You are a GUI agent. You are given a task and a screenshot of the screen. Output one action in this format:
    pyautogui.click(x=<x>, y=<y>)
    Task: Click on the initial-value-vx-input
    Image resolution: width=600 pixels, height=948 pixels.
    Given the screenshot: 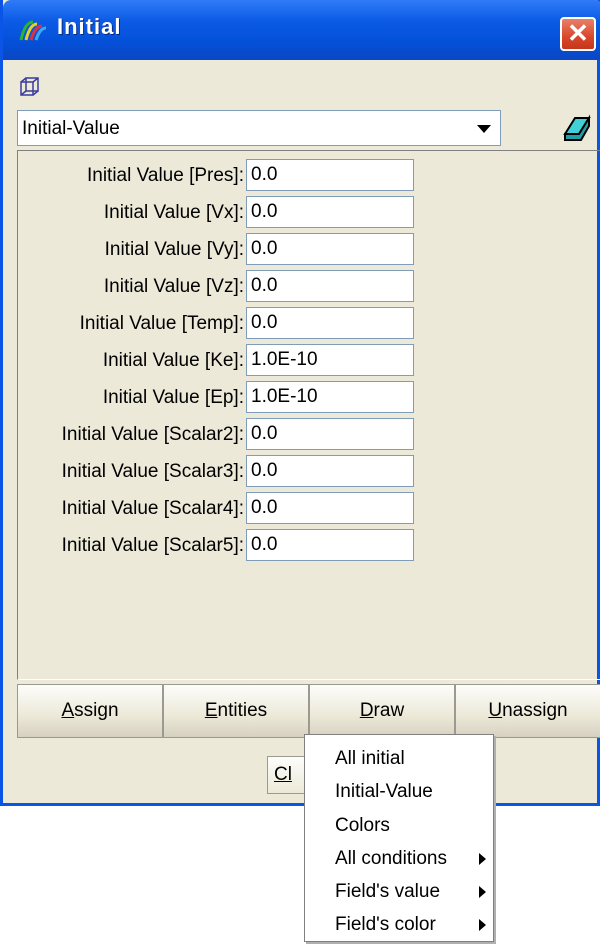 What is the action you would take?
    pyautogui.click(x=330, y=212)
    